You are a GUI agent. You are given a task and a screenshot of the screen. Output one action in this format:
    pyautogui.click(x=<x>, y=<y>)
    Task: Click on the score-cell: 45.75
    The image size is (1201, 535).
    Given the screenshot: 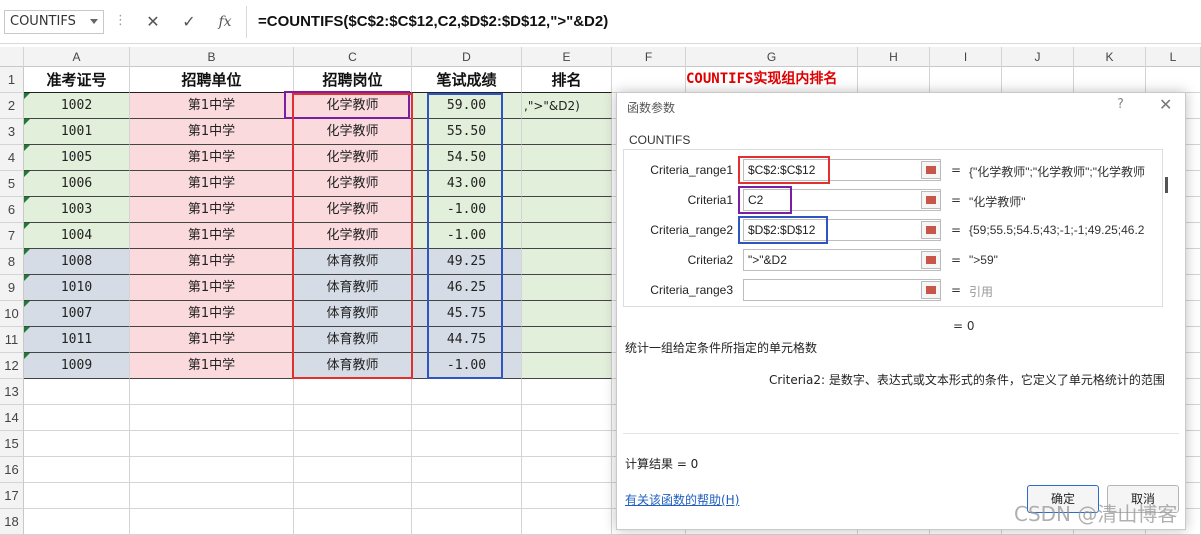 What is the action you would take?
    pyautogui.click(x=467, y=314)
    